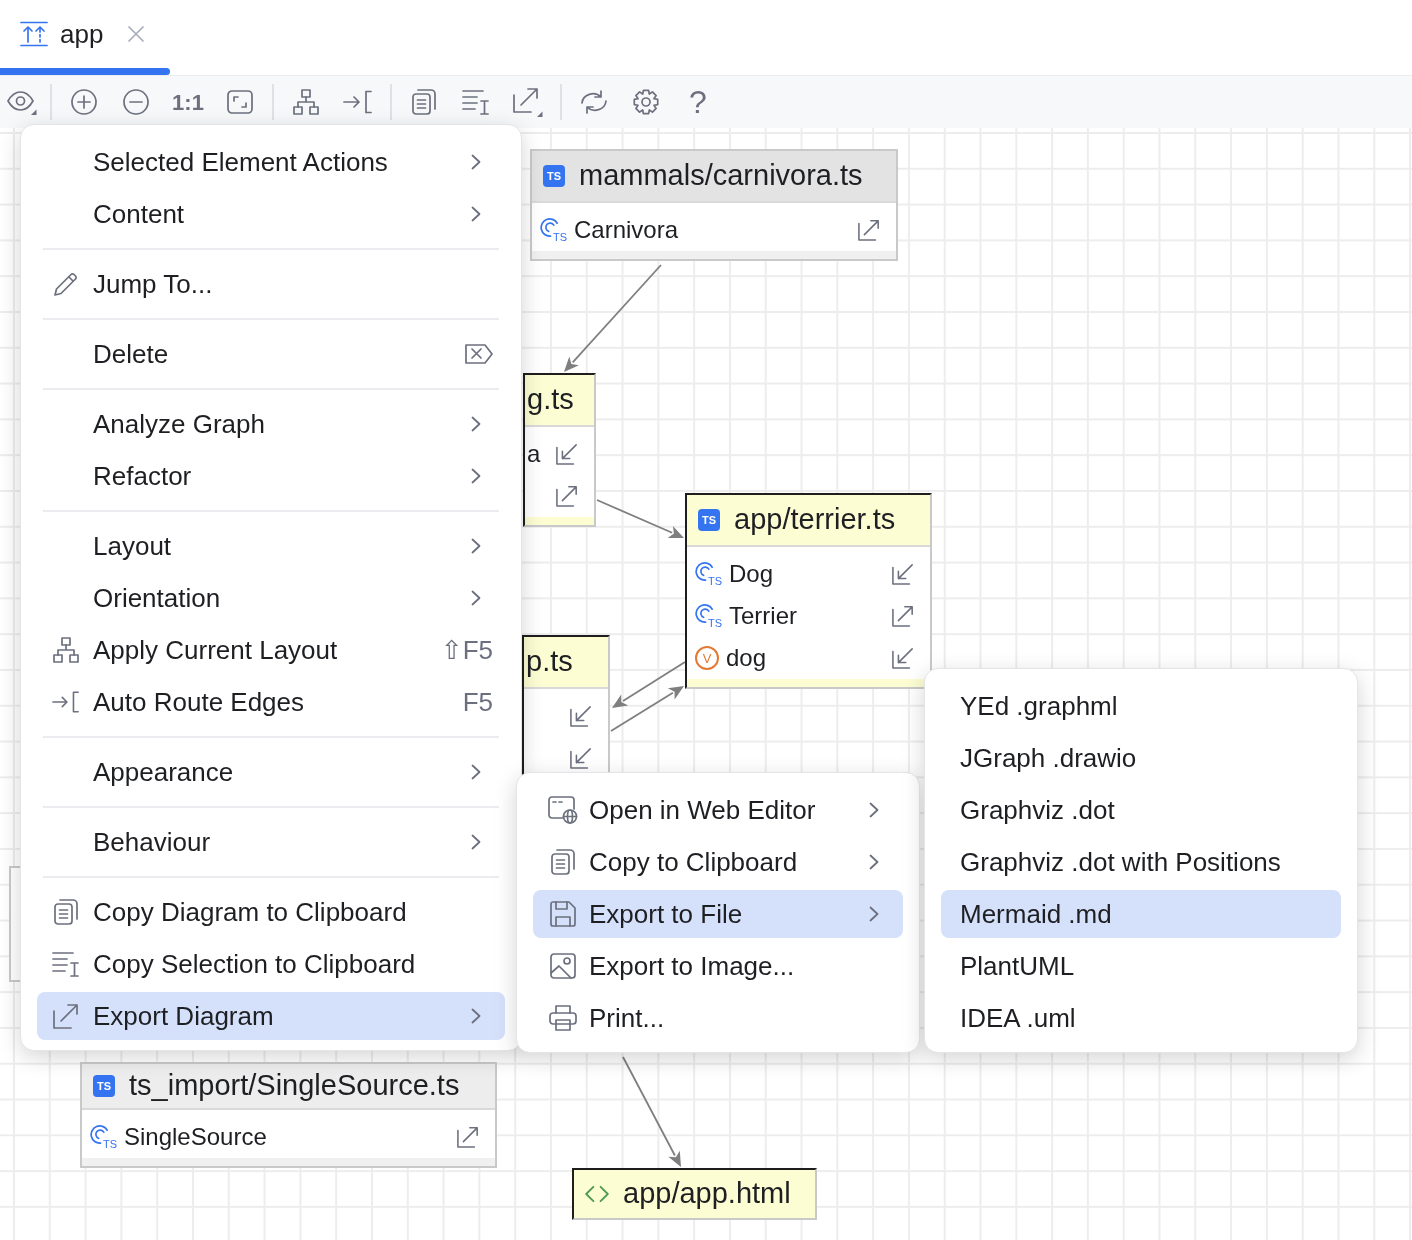 The width and height of the screenshot is (1412, 1240). Describe the element at coordinates (271, 424) in the screenshot. I see `menu-item: Analyze Graph` at that location.